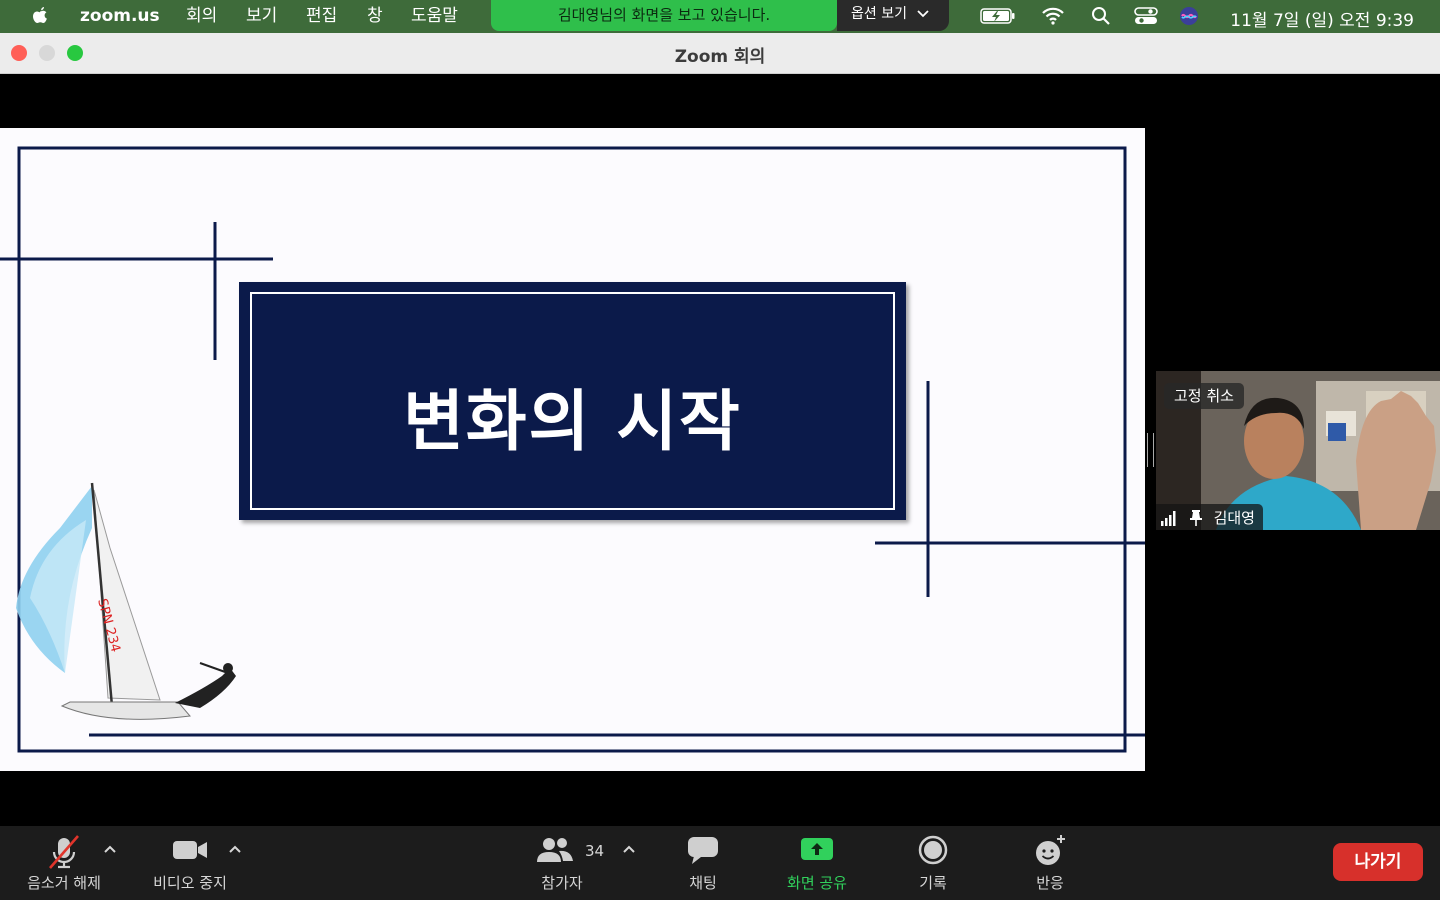  What do you see at coordinates (1050, 850) in the screenshot?
I see `add-reaction-icon` at bounding box center [1050, 850].